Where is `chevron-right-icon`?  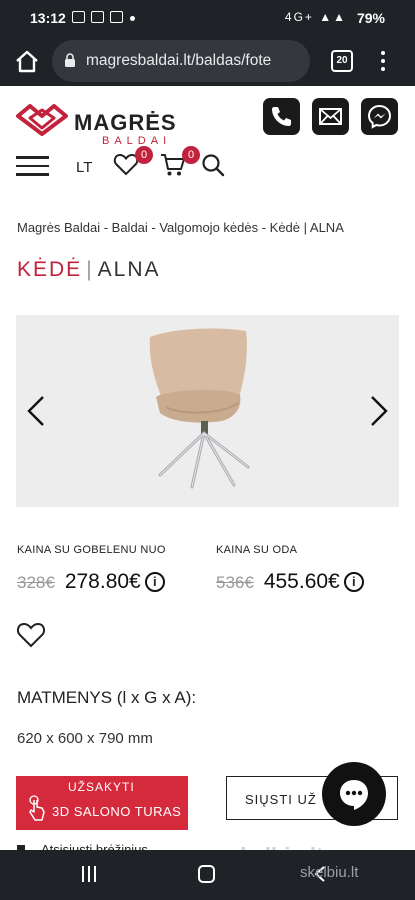
chevron-right-icon is located at coordinates (379, 411).